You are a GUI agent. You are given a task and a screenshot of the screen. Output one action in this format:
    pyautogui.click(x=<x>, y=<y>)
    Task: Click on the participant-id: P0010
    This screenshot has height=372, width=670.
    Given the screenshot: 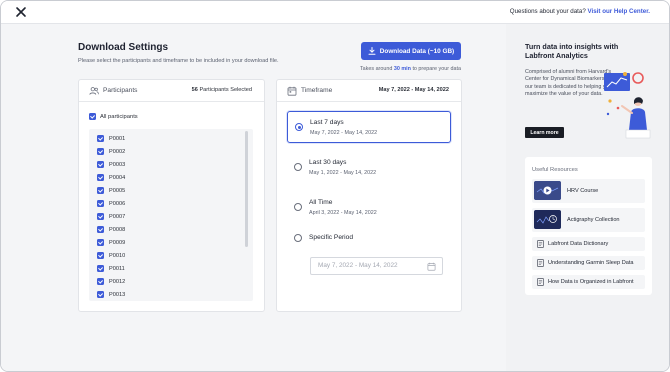 What is the action you would take?
    pyautogui.click(x=117, y=255)
    